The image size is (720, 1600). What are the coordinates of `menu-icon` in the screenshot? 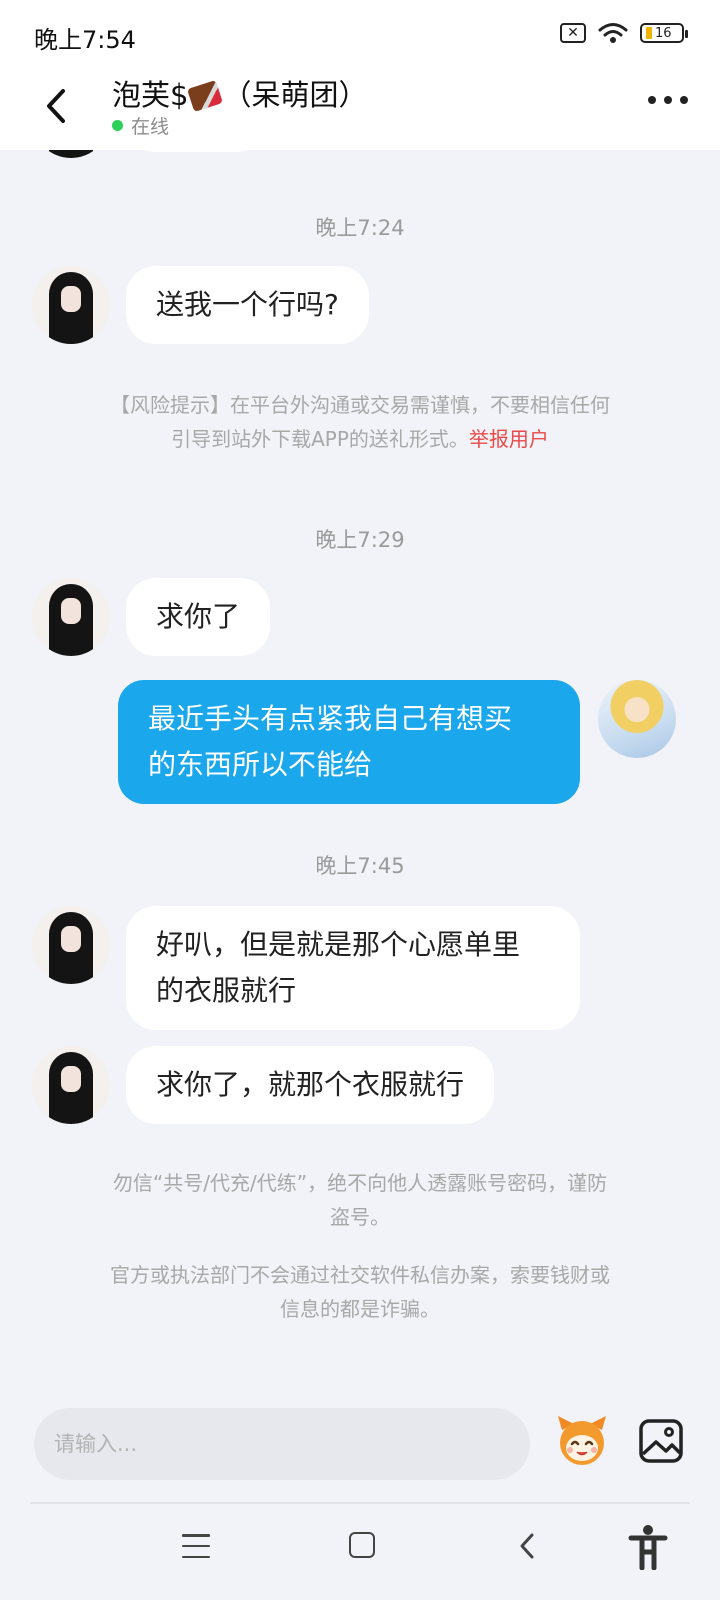 It's located at (196, 1546).